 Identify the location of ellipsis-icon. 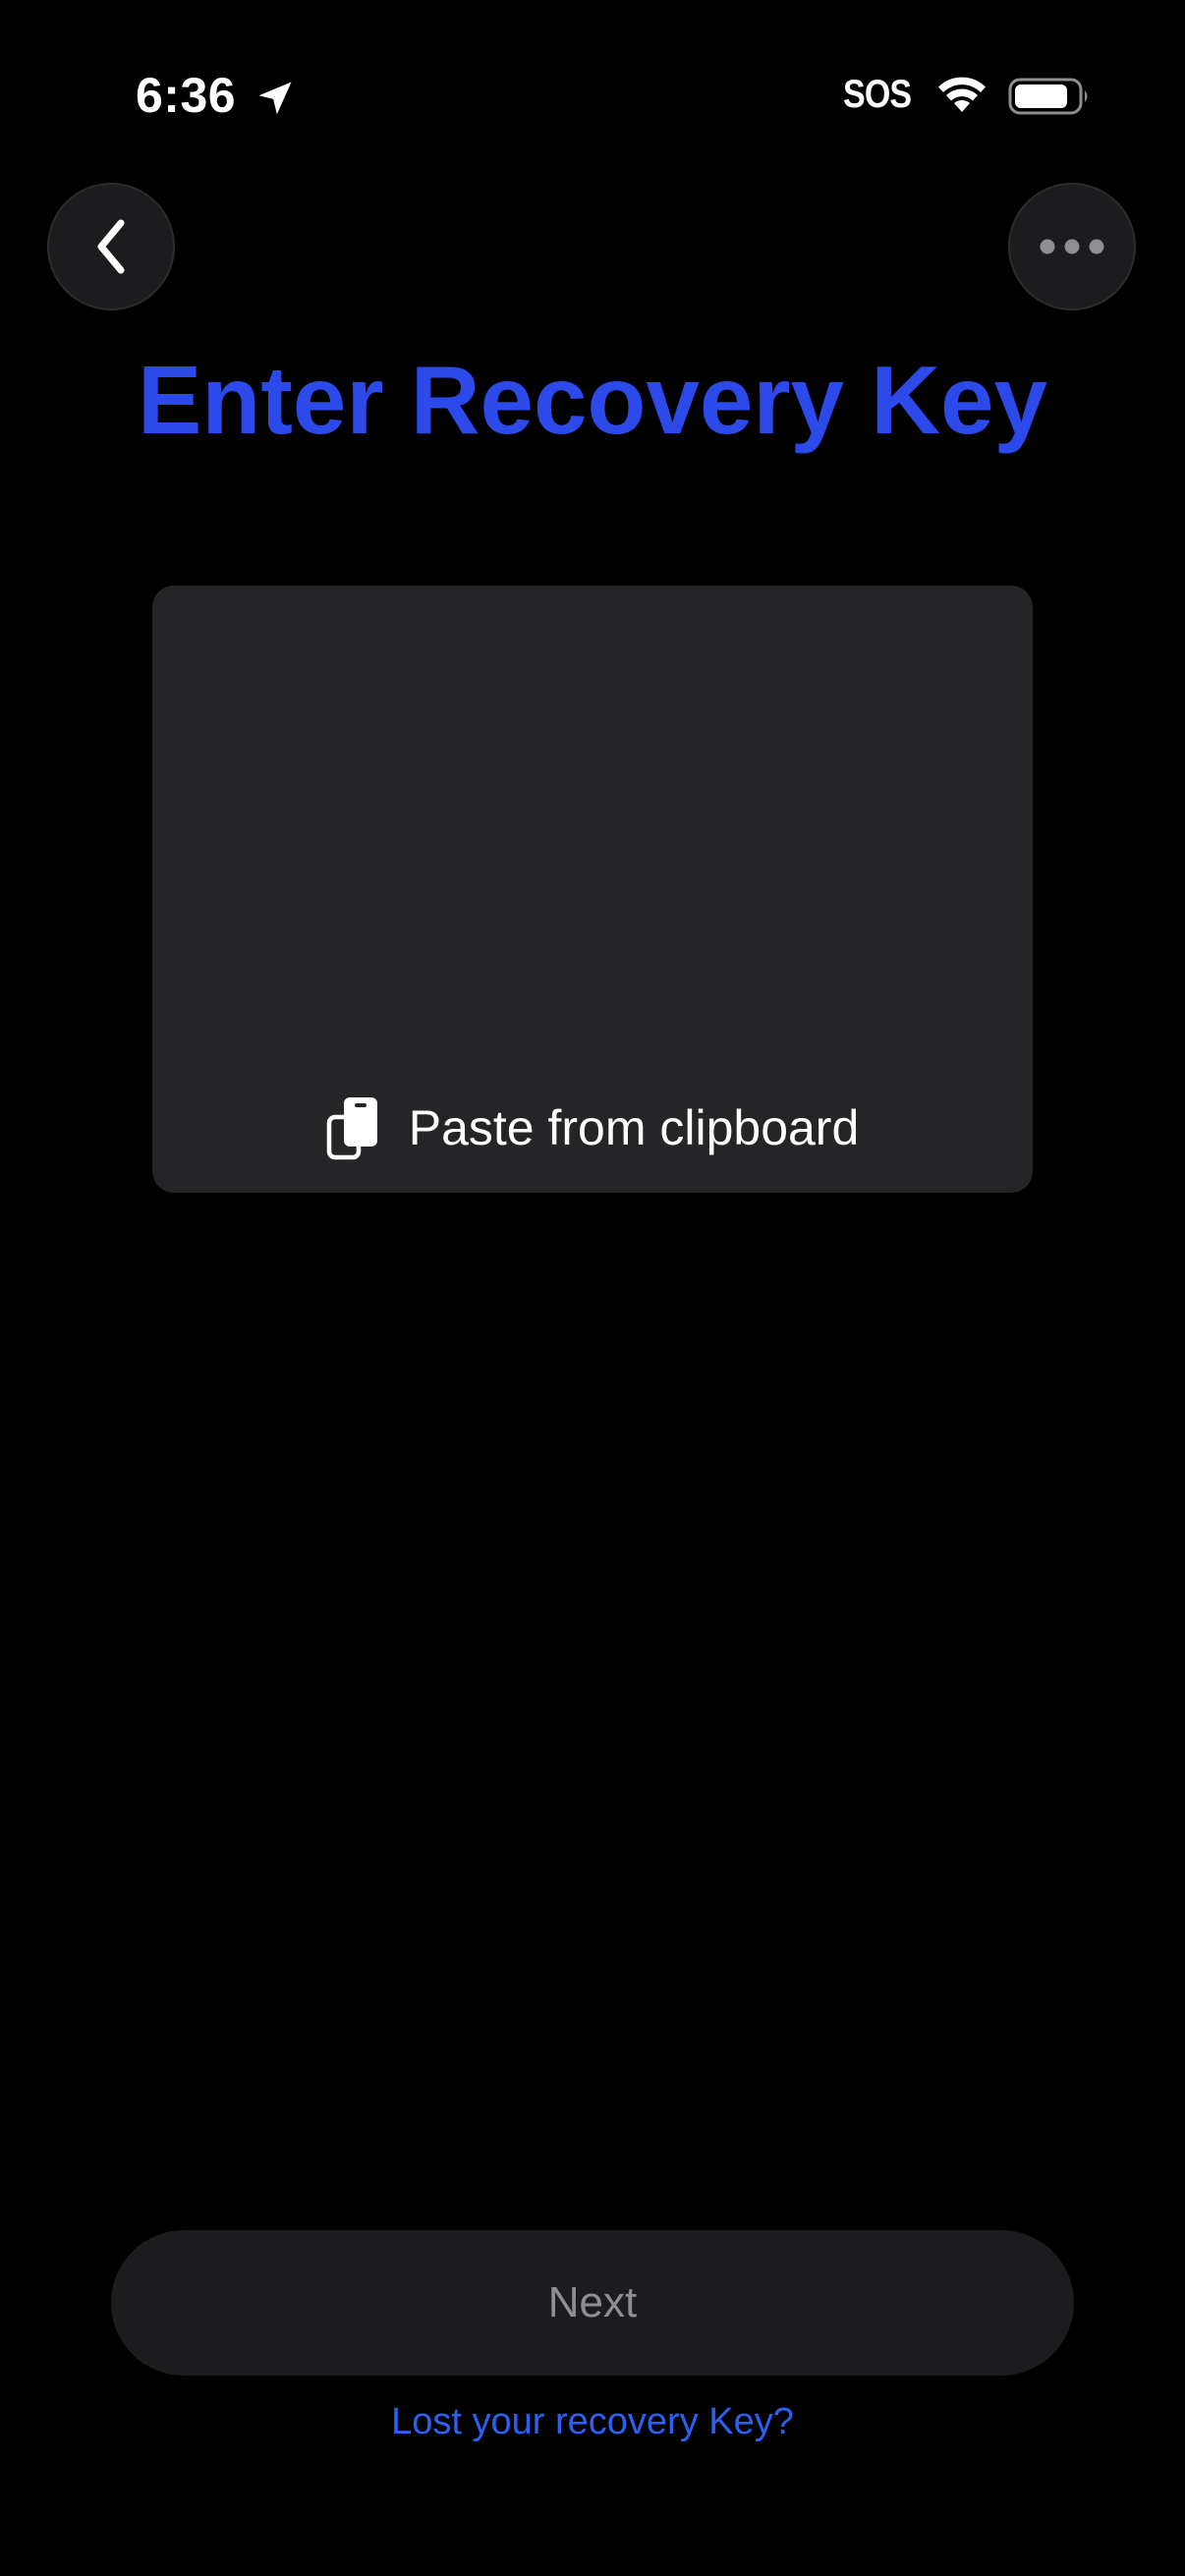
(1072, 246).